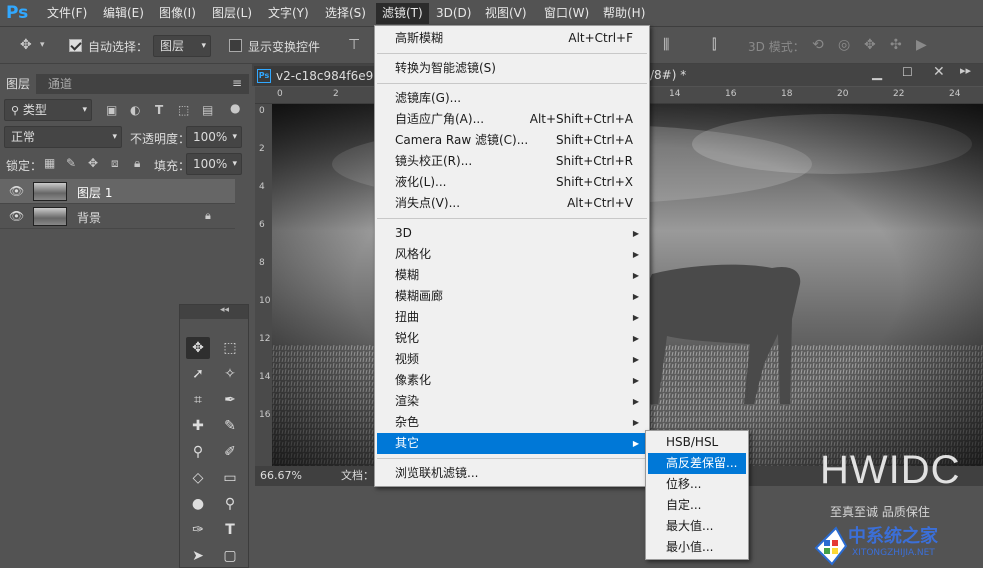  I want to click on menu-item: 3D(D), so click(453, 13).